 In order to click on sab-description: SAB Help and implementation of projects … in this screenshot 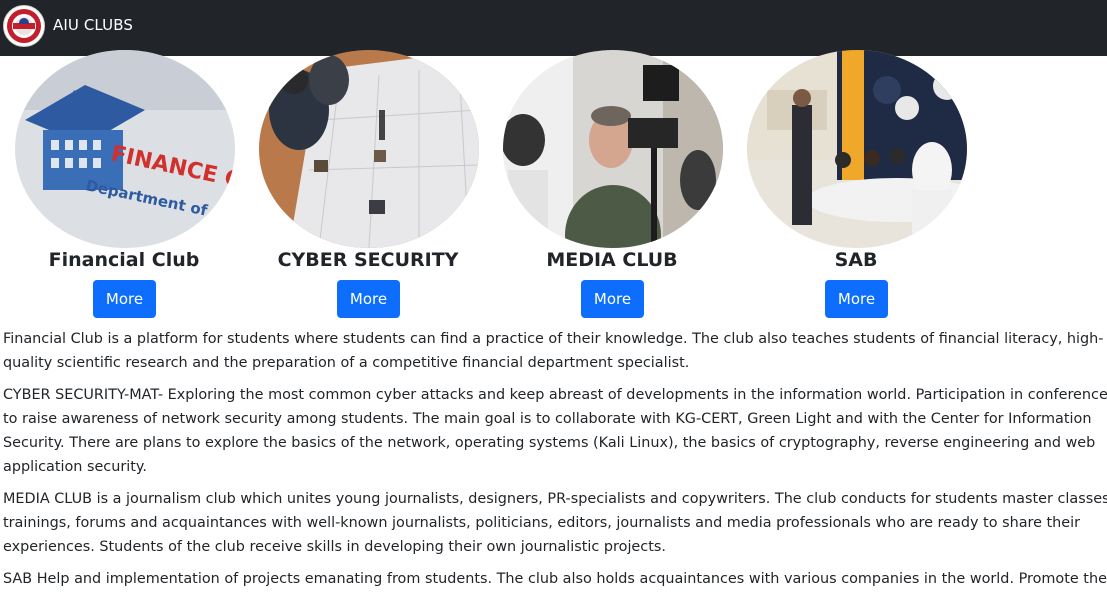, I will do `click(555, 579)`.